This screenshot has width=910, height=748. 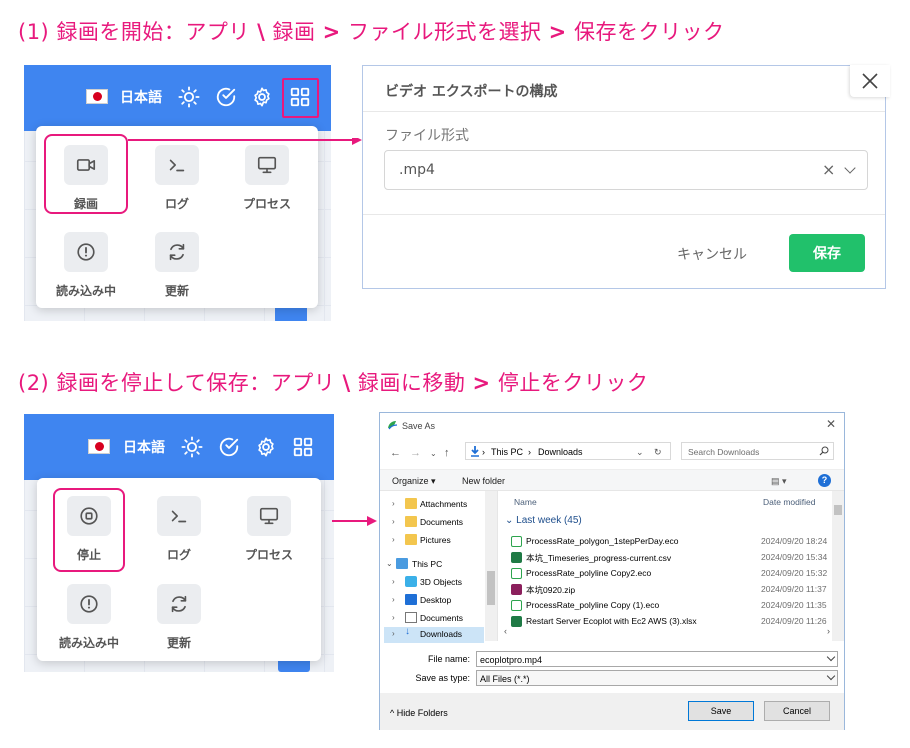 I want to click on view-options-icon: ▤ ▾, so click(x=779, y=481).